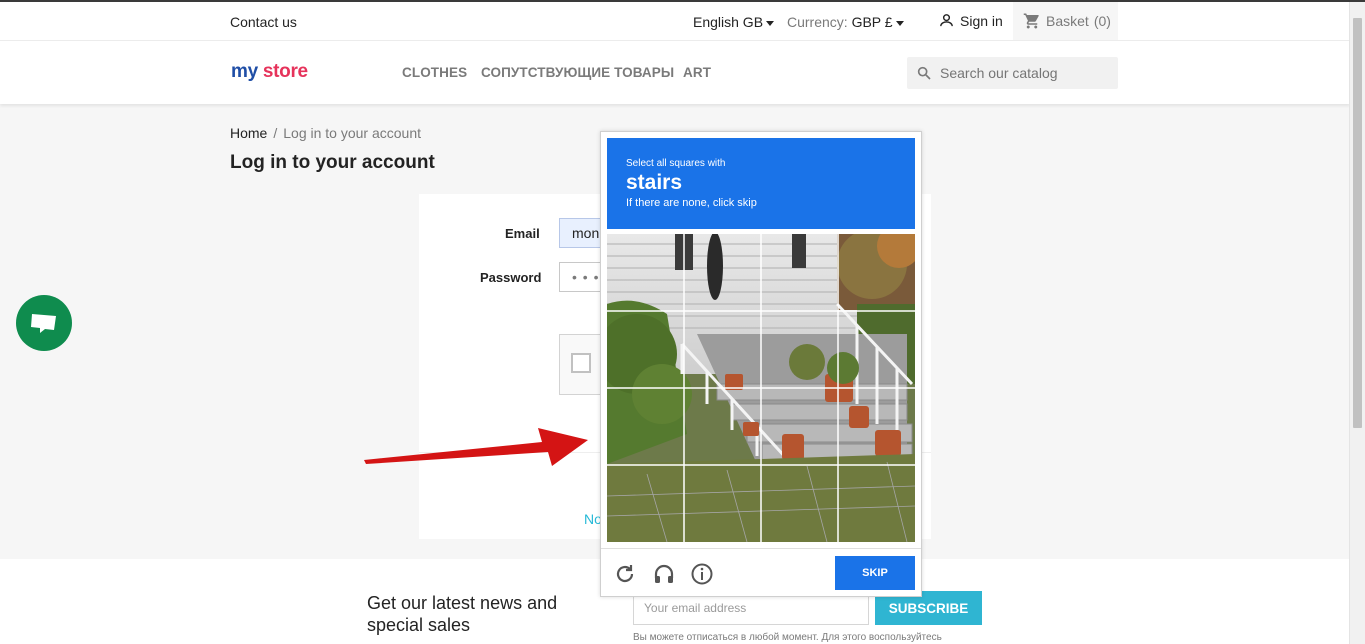 This screenshot has height=644, width=1365. Describe the element at coordinates (946, 20) in the screenshot. I see `user-icon` at that location.